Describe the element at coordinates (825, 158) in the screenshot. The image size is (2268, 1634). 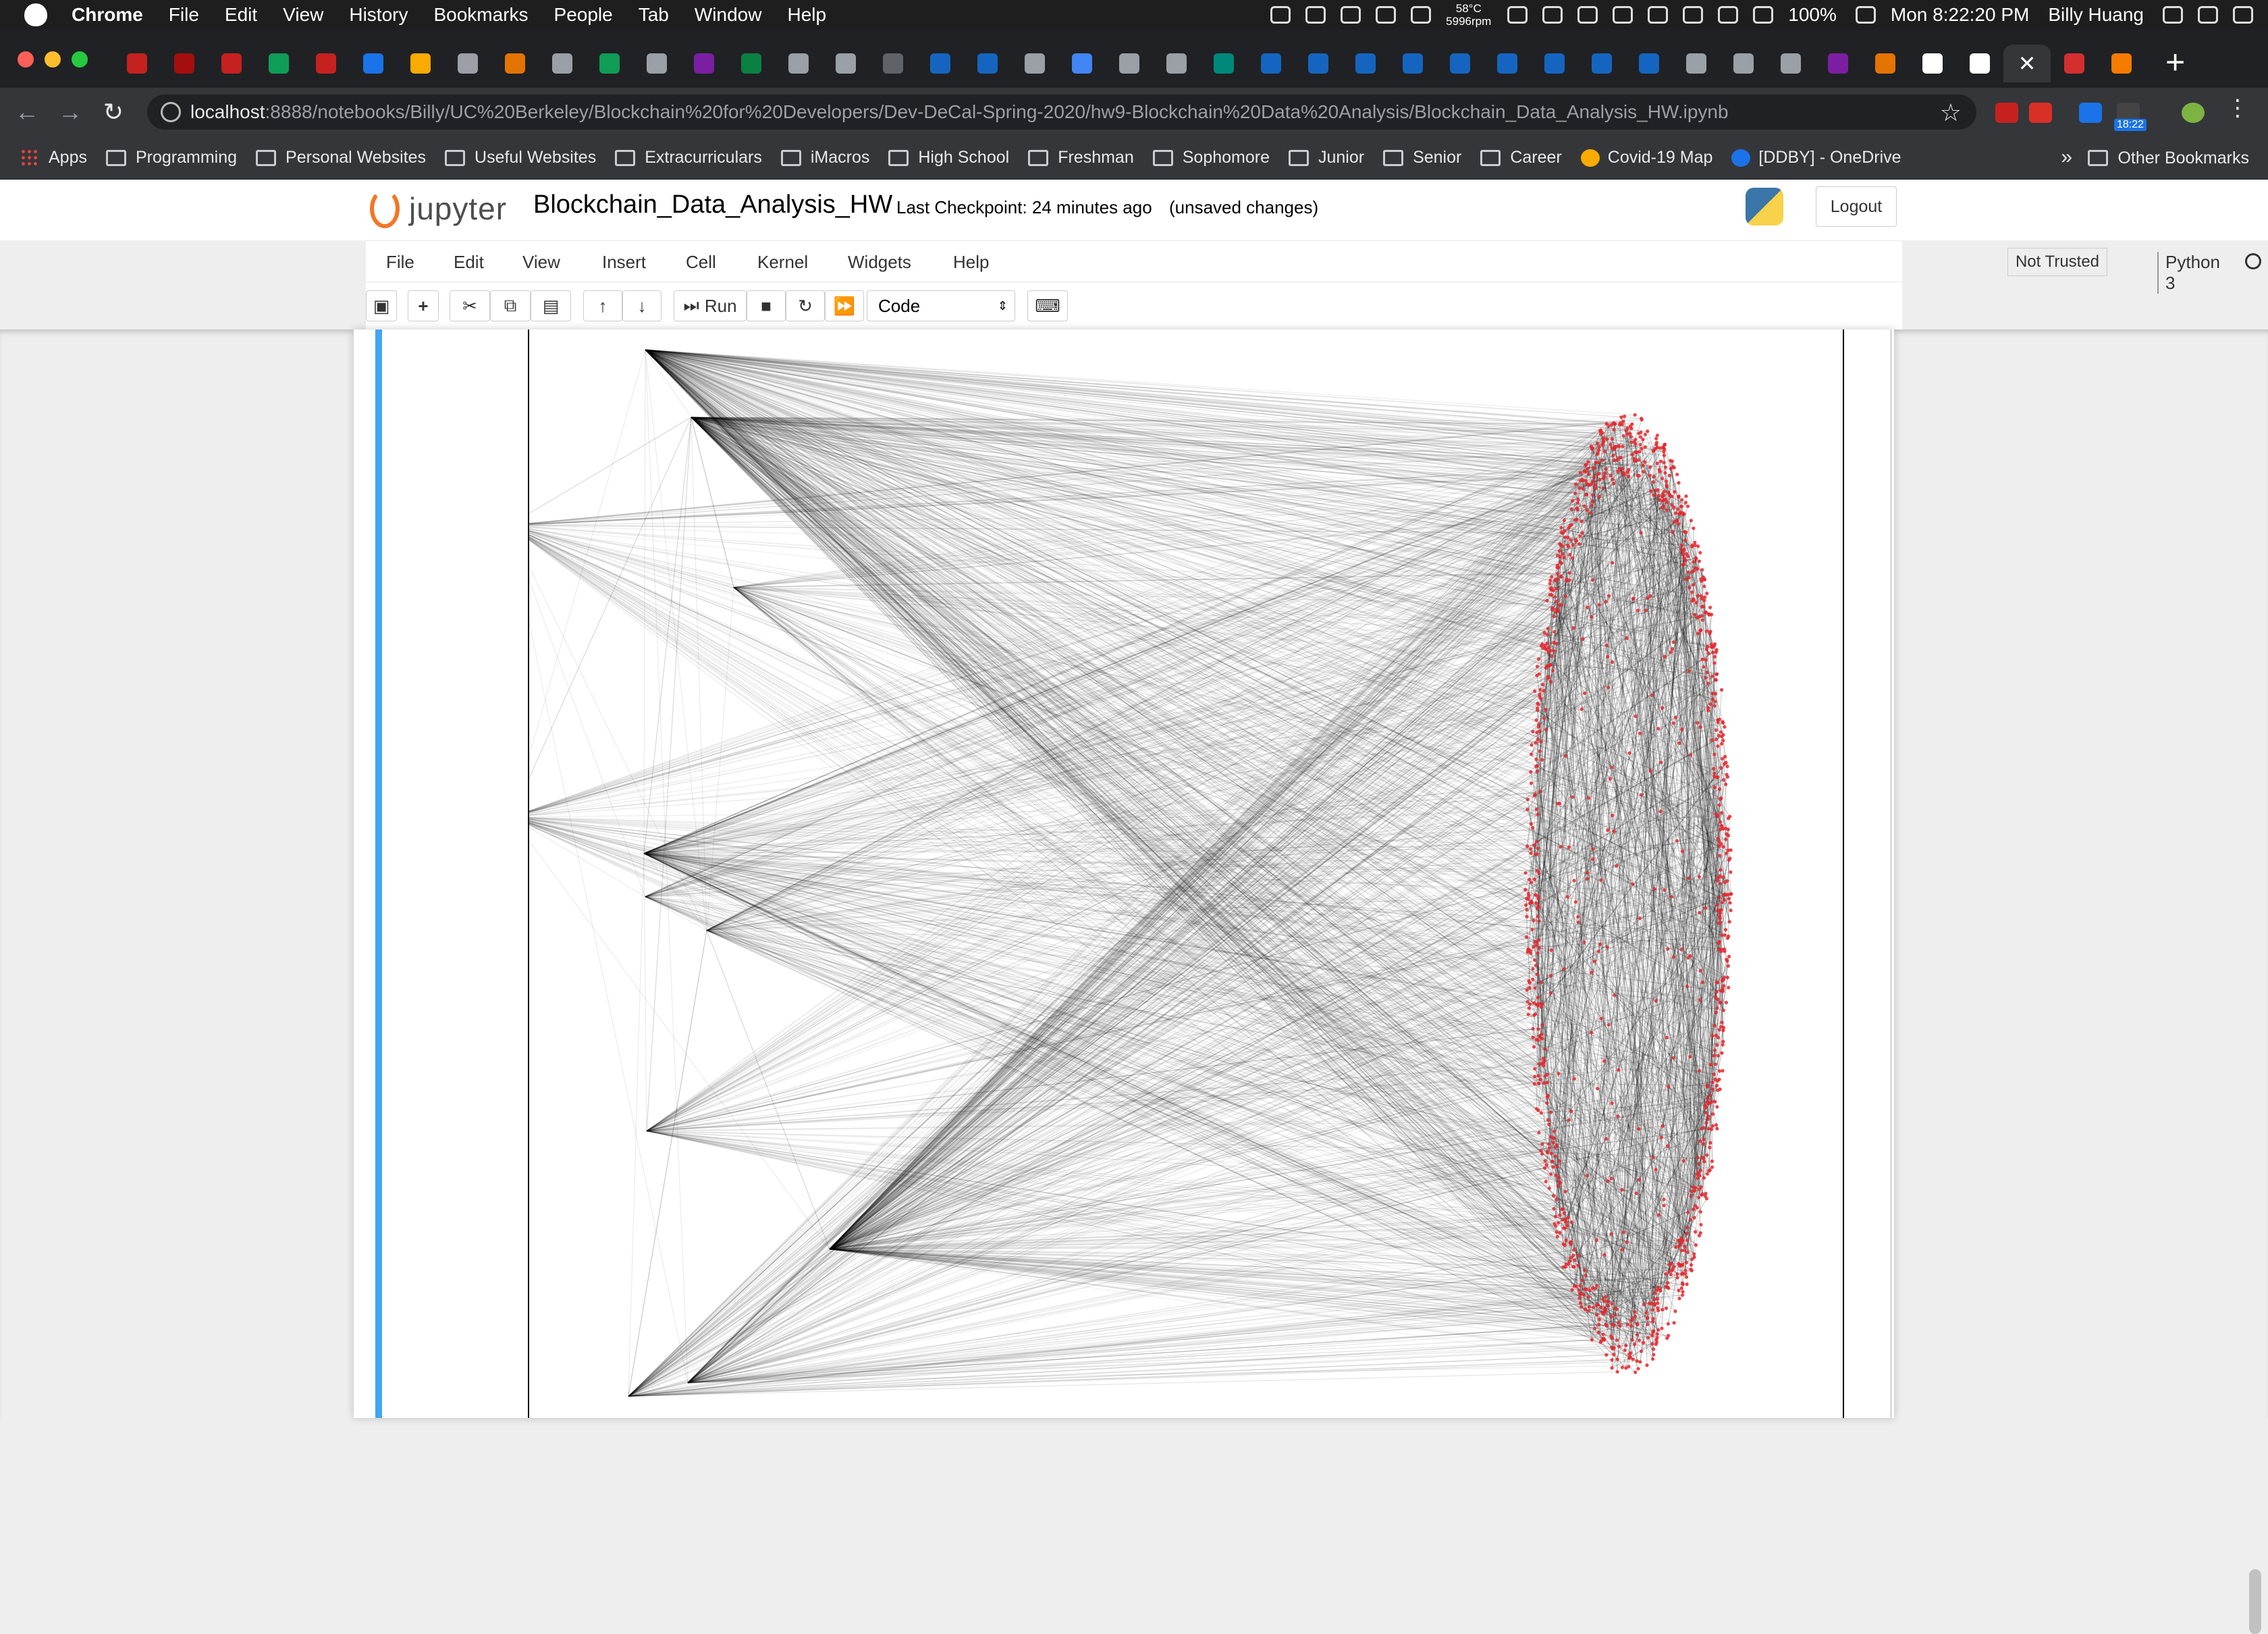
I see `bookmark-folder: iMacros` at that location.